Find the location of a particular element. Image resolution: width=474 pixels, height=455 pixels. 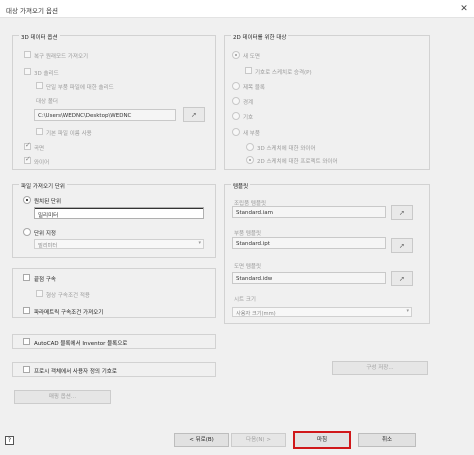

put-in-sketch-label: 기호로 스케치로 승격(P) is located at coordinates (283, 73).